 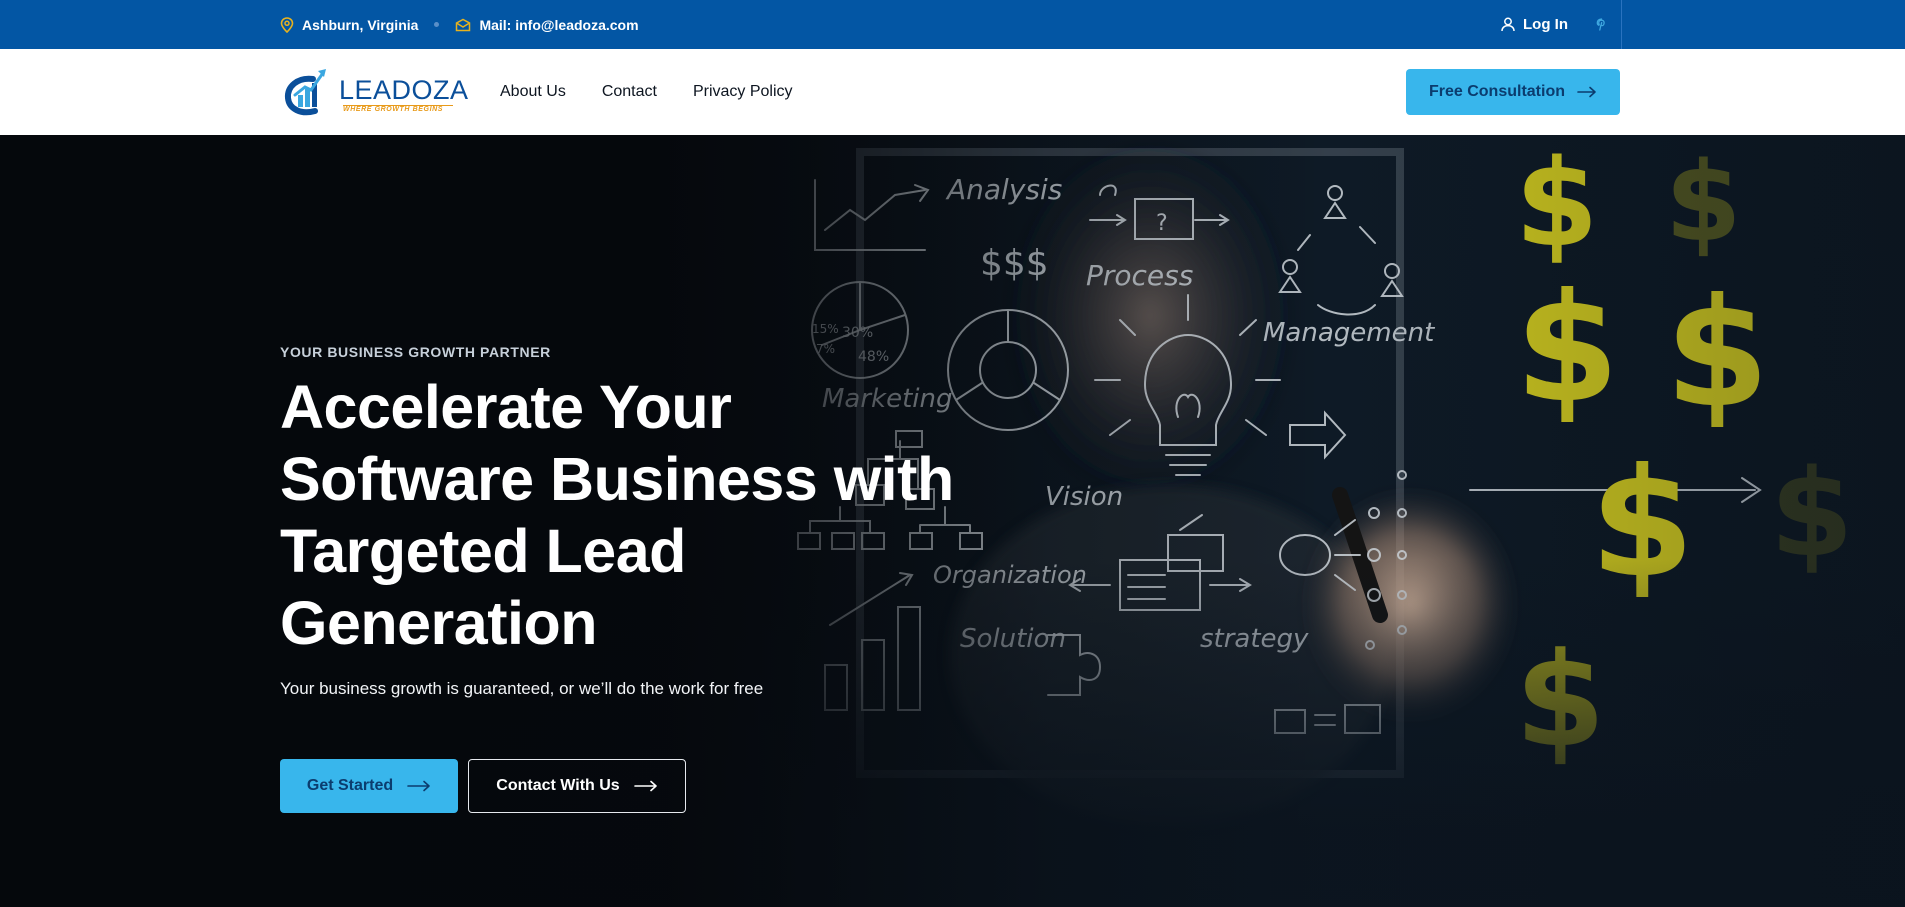 What do you see at coordinates (463, 24) in the screenshot?
I see `envelope-icon` at bounding box center [463, 24].